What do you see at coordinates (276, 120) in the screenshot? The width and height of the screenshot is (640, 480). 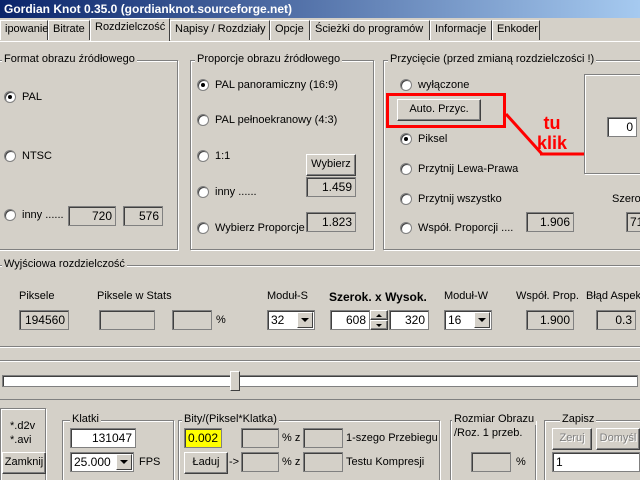 I see `label-pal-full: PAL pełnoekranowy (4:3)` at bounding box center [276, 120].